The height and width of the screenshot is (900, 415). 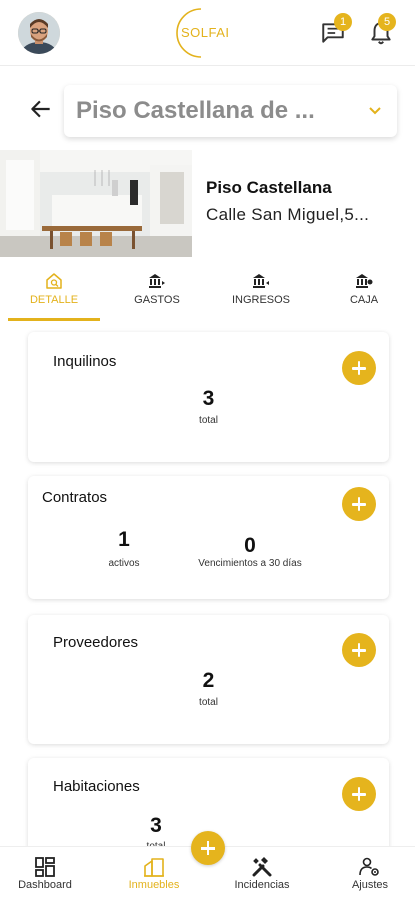 What do you see at coordinates (250, 563) in the screenshot?
I see `vencimientos-label: Vencimientos a 30 días` at bounding box center [250, 563].